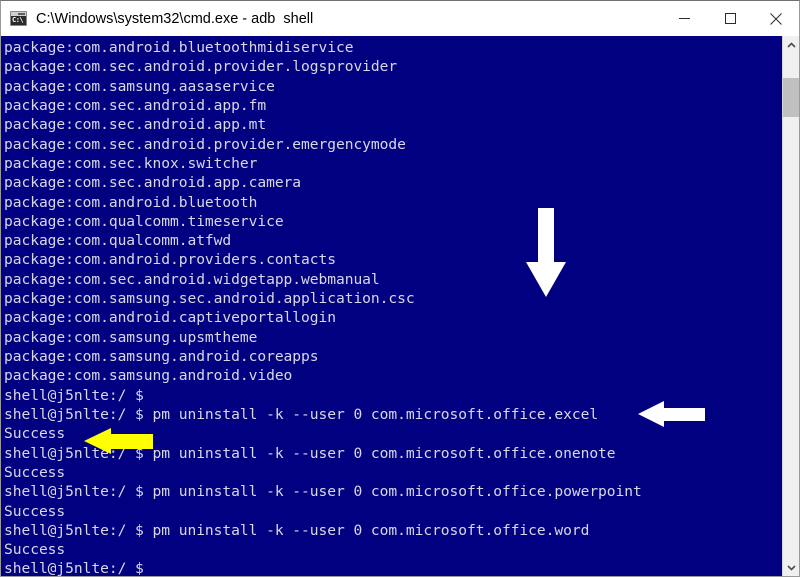 This screenshot has width=800, height=577. Describe the element at coordinates (179, 47) in the screenshot. I see `terminal-line: package:com.android.bluetoothmidiservice` at that location.